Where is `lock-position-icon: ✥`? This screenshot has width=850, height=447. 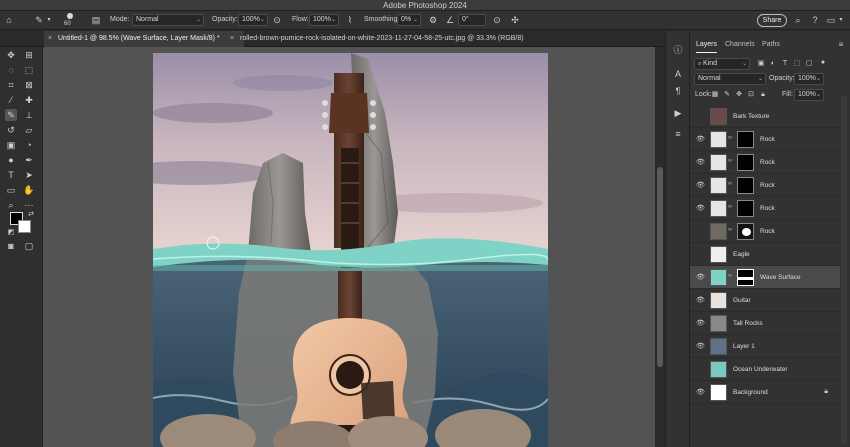 lock-position-icon: ✥ is located at coordinates (739, 95).